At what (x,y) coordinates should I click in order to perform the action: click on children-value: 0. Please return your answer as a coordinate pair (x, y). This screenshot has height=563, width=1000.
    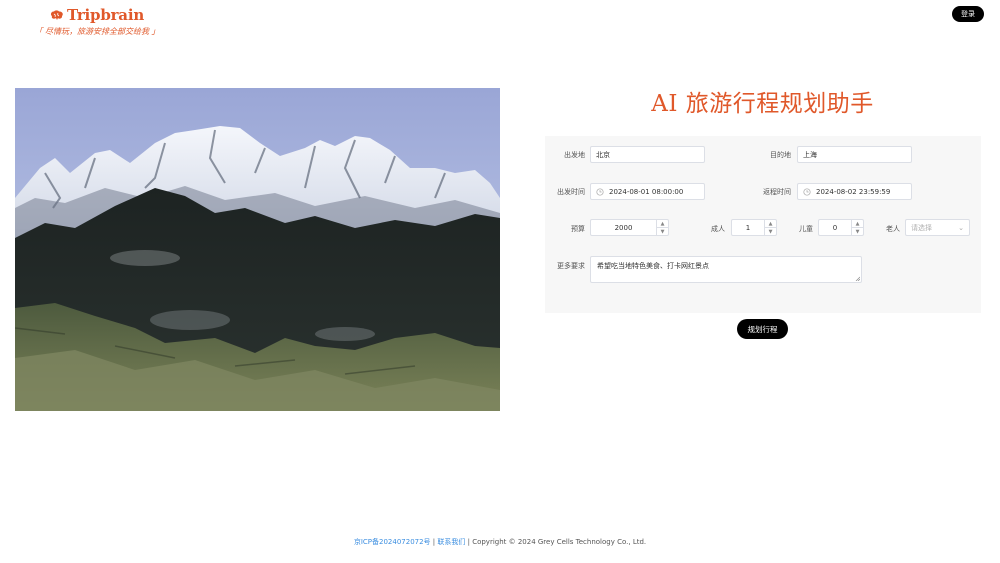
    Looking at the image, I should click on (835, 227).